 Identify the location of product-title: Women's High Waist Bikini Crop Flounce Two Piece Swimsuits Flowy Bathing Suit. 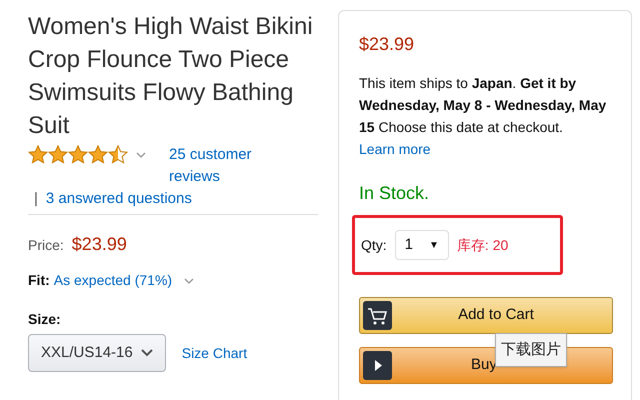
(171, 76).